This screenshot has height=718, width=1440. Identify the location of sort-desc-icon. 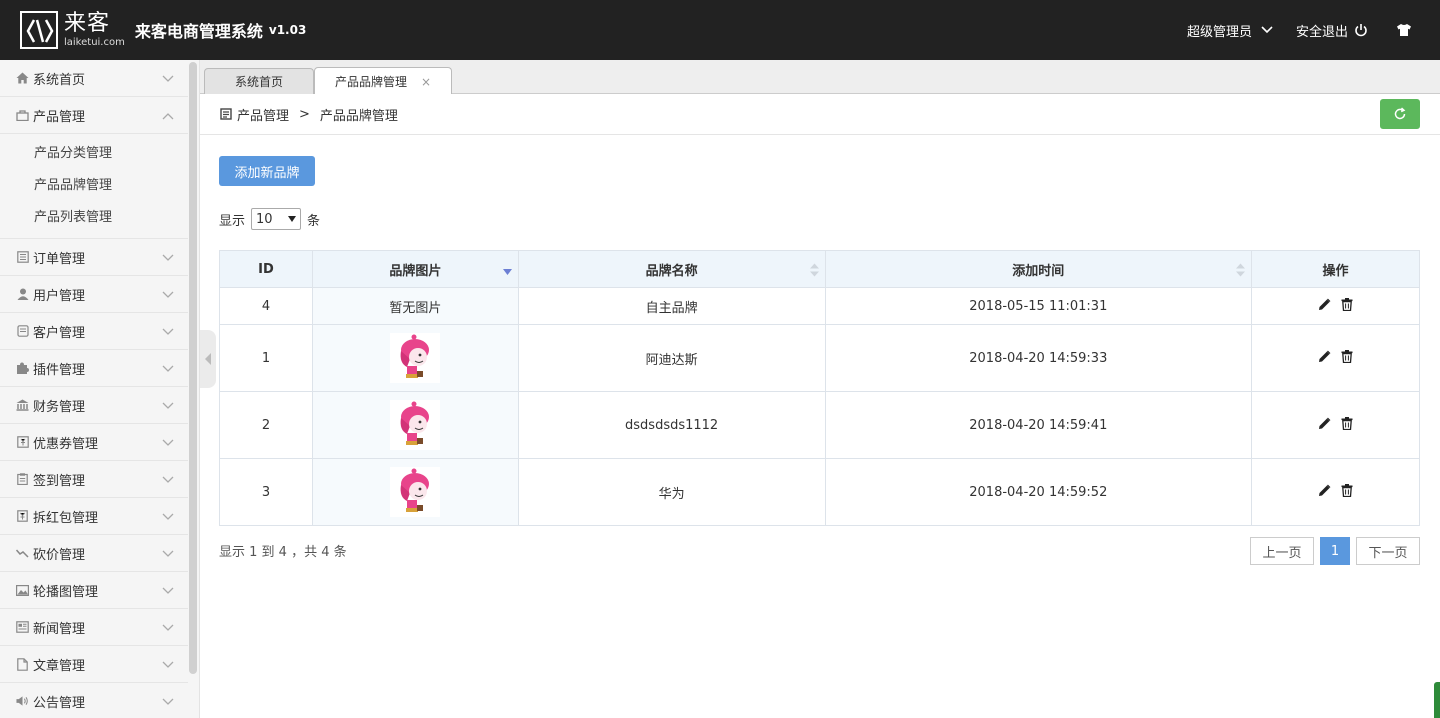
(507, 272).